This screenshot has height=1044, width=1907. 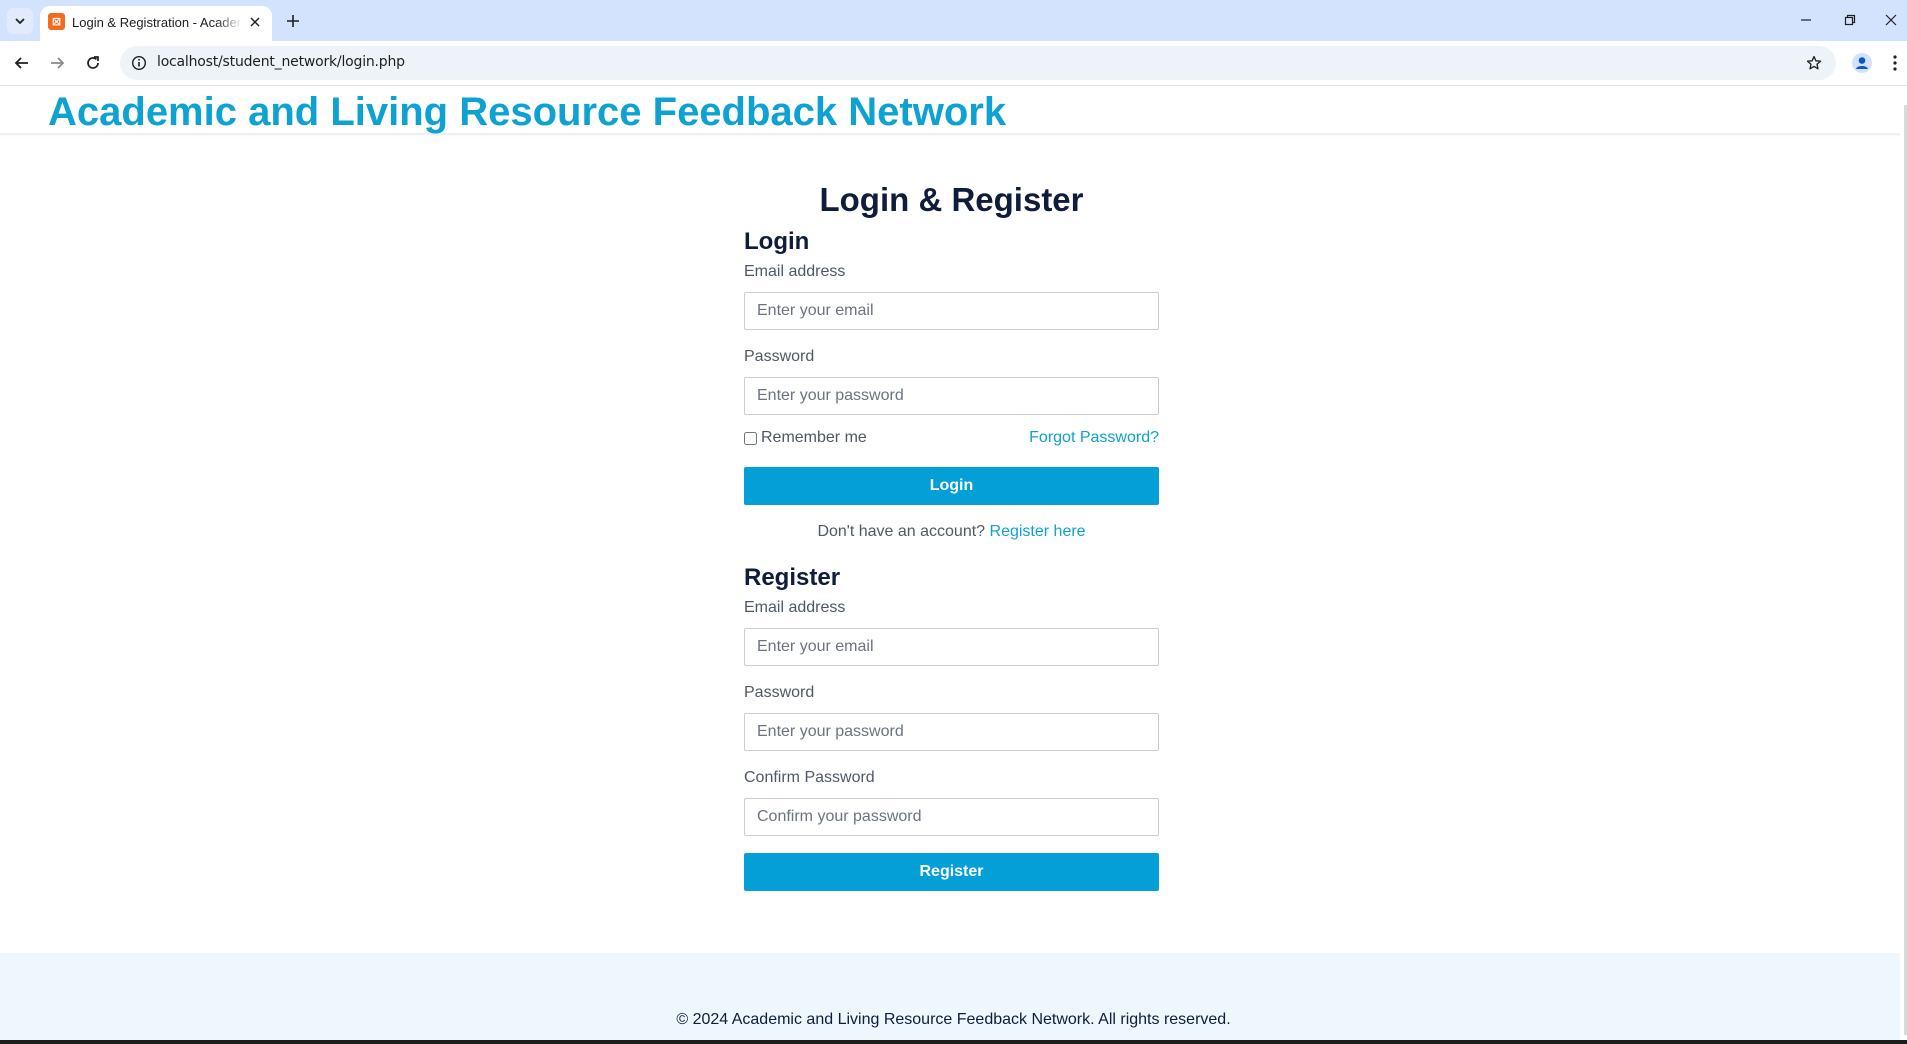 What do you see at coordinates (951, 311) in the screenshot?
I see `login-email-input` at bounding box center [951, 311].